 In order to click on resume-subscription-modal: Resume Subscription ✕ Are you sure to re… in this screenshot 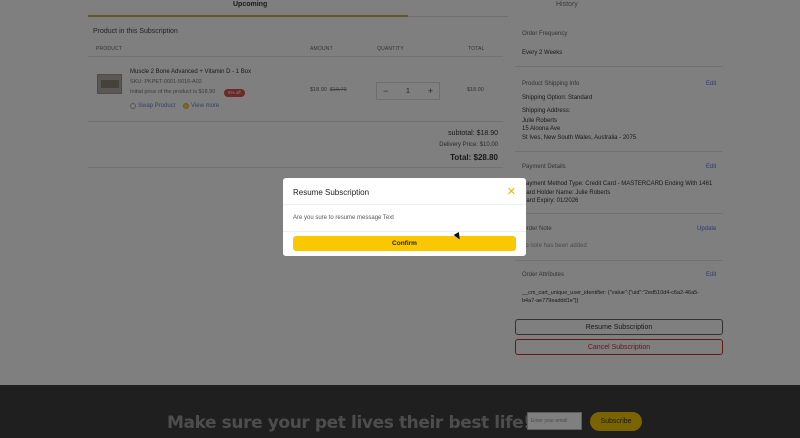, I will do `click(404, 217)`.